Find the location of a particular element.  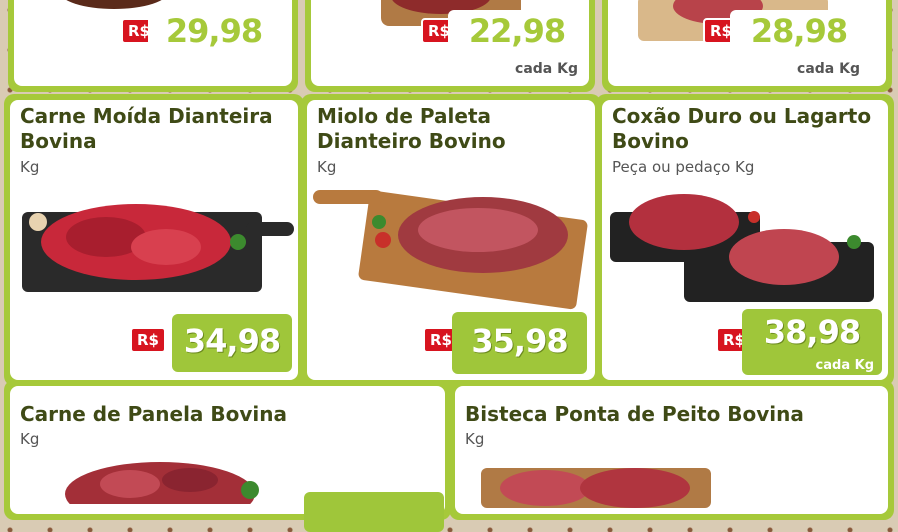

product-title: Carne de Panela Bovina is located at coordinates (153, 414).